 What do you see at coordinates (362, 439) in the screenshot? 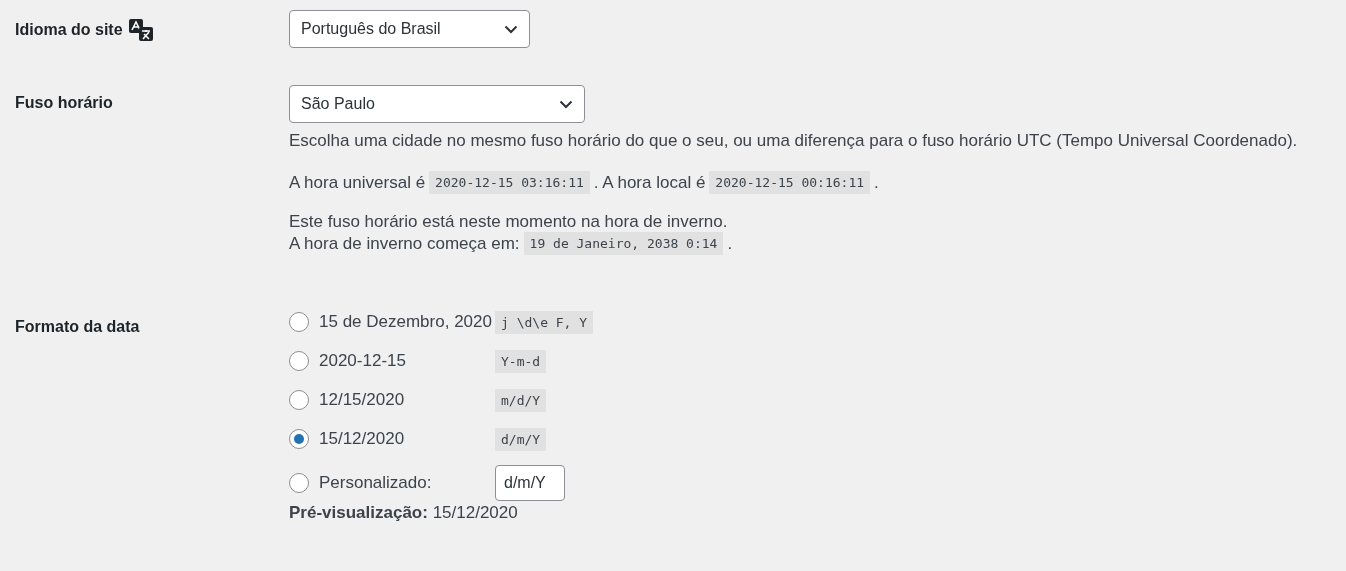
I see `option-label: 15/12/2020` at bounding box center [362, 439].